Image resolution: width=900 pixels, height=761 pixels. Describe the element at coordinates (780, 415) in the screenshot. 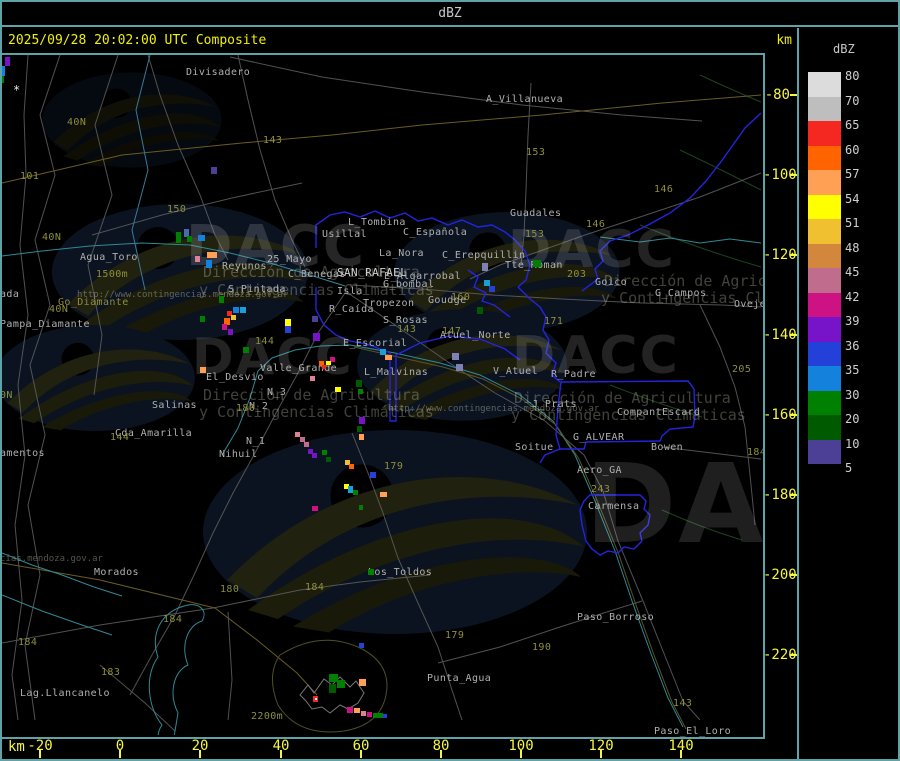

I see `right-axis-tick-label: -160` at that location.